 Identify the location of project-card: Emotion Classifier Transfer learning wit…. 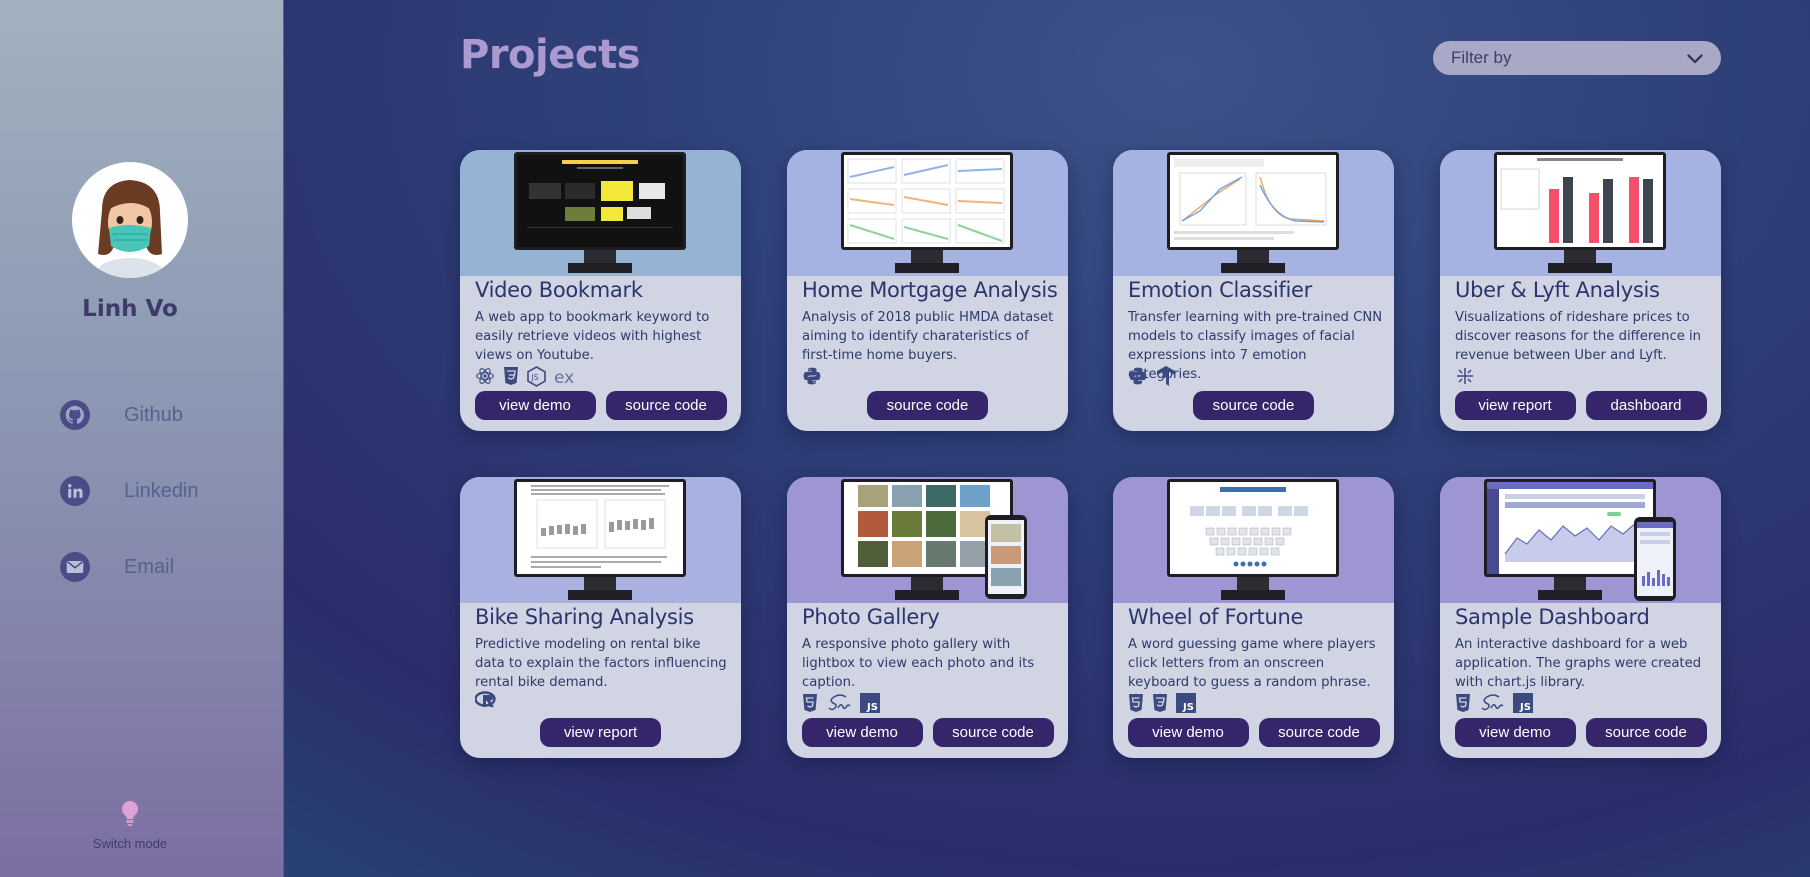
(1253, 290).